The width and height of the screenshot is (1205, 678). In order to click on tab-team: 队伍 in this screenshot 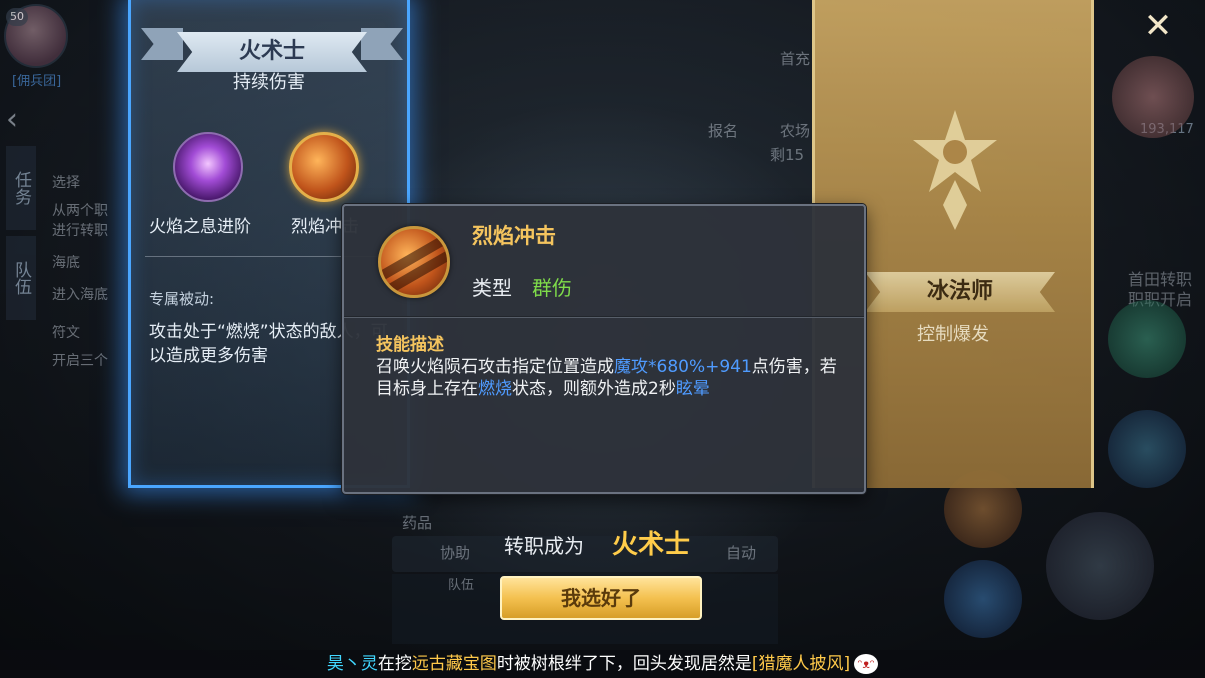, I will do `click(21, 278)`.